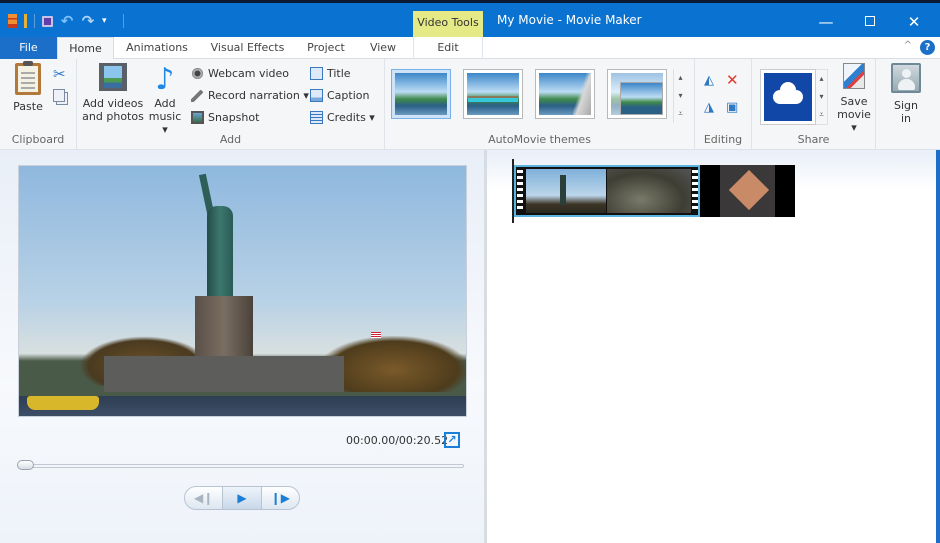  Describe the element at coordinates (732, 107) in the screenshot. I see `select-all-icon: ▣` at that location.